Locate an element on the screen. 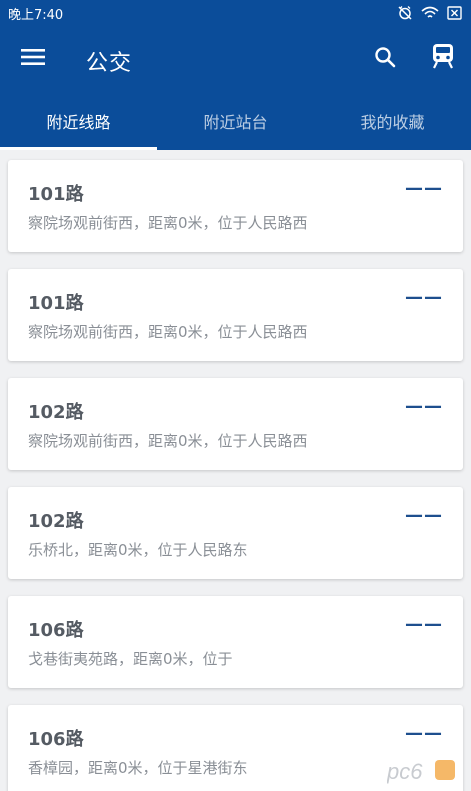  status-time: 晚上7:40 is located at coordinates (36, 15).